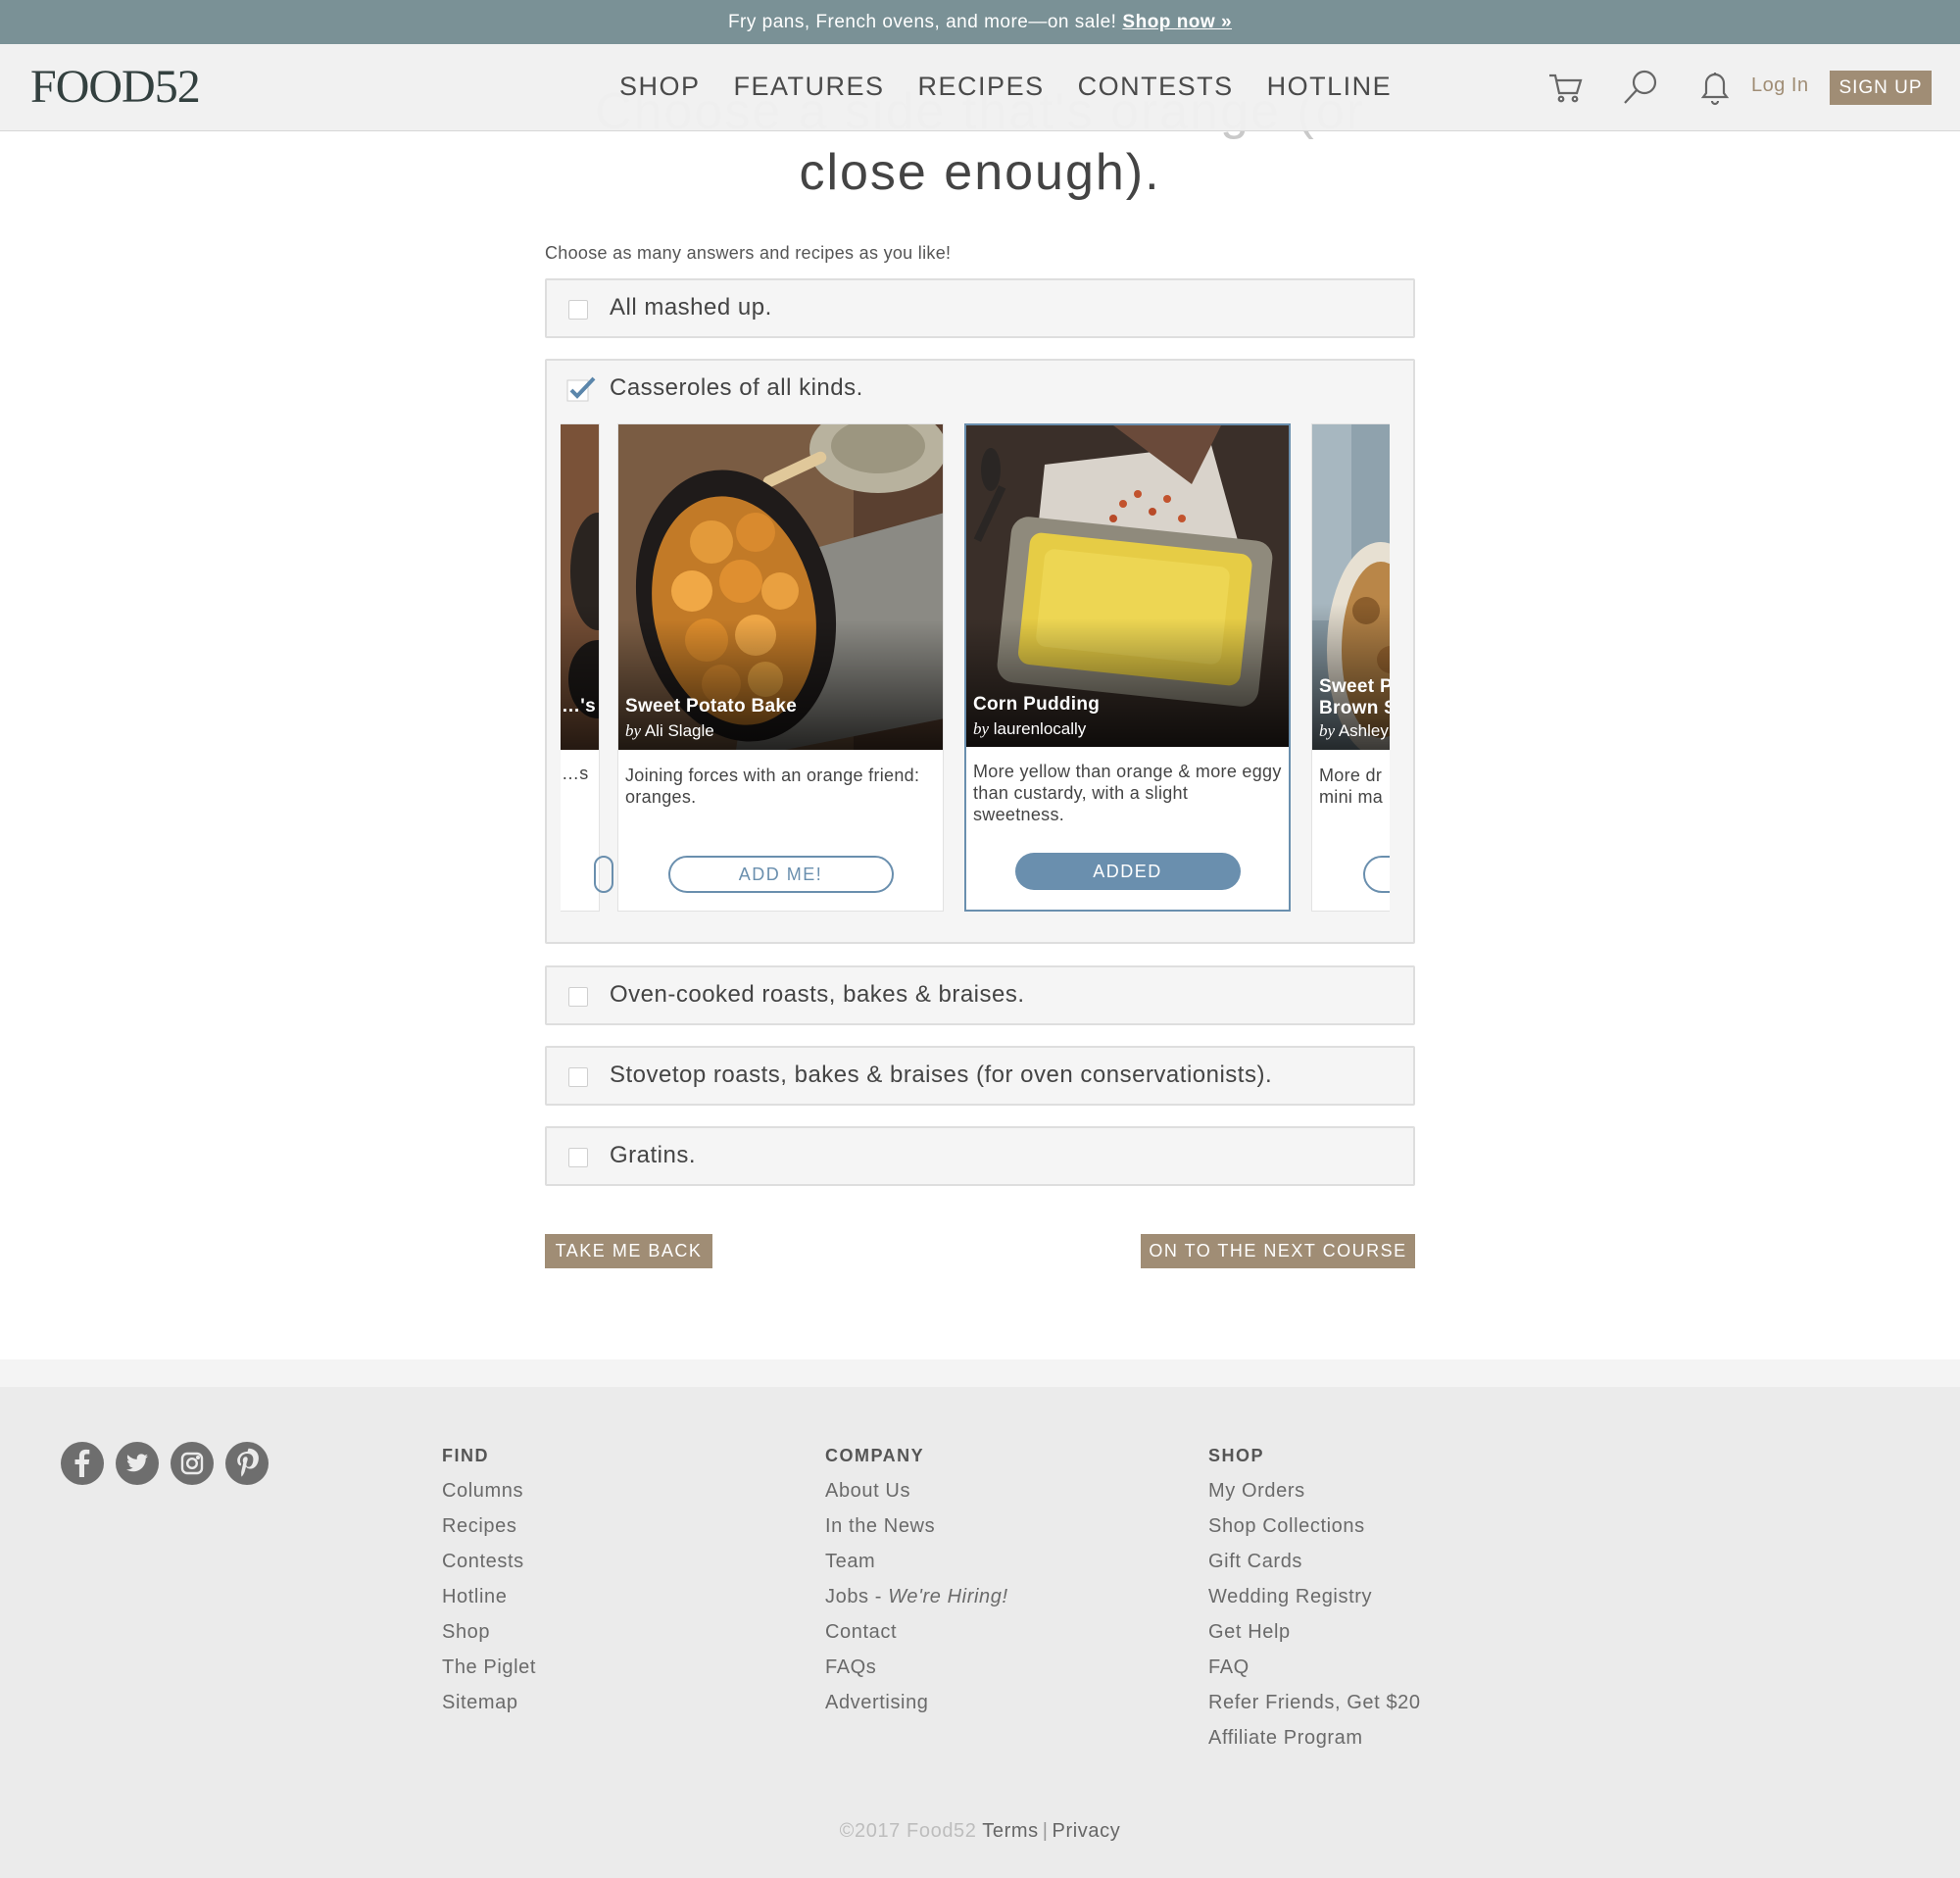 The image size is (1960, 1878). Describe the element at coordinates (1314, 1639) in the screenshot. I see `footer-link-get-help: Get Help` at that location.